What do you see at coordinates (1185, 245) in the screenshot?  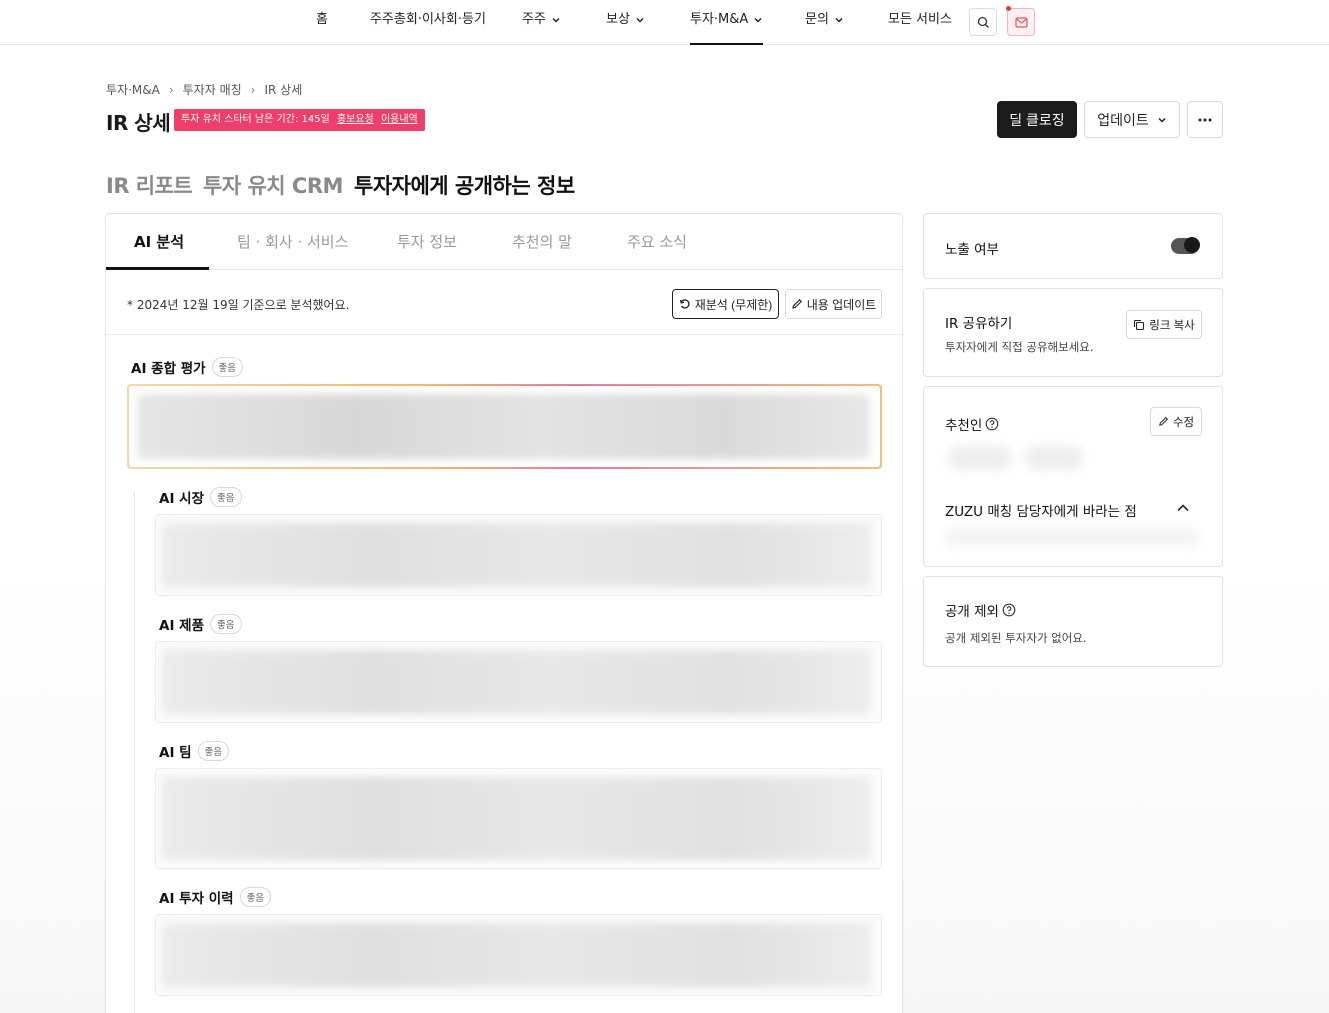 I see `exposure-toggle` at bounding box center [1185, 245].